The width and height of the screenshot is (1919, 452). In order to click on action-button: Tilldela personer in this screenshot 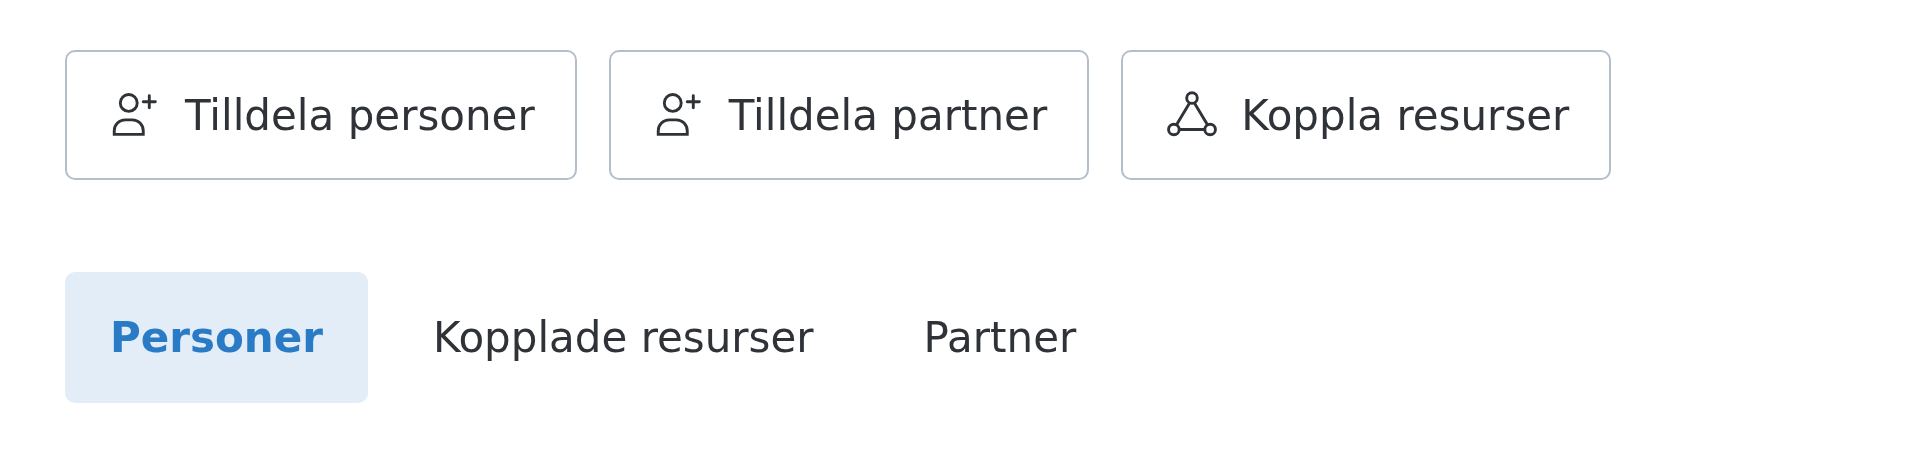, I will do `click(321, 115)`.